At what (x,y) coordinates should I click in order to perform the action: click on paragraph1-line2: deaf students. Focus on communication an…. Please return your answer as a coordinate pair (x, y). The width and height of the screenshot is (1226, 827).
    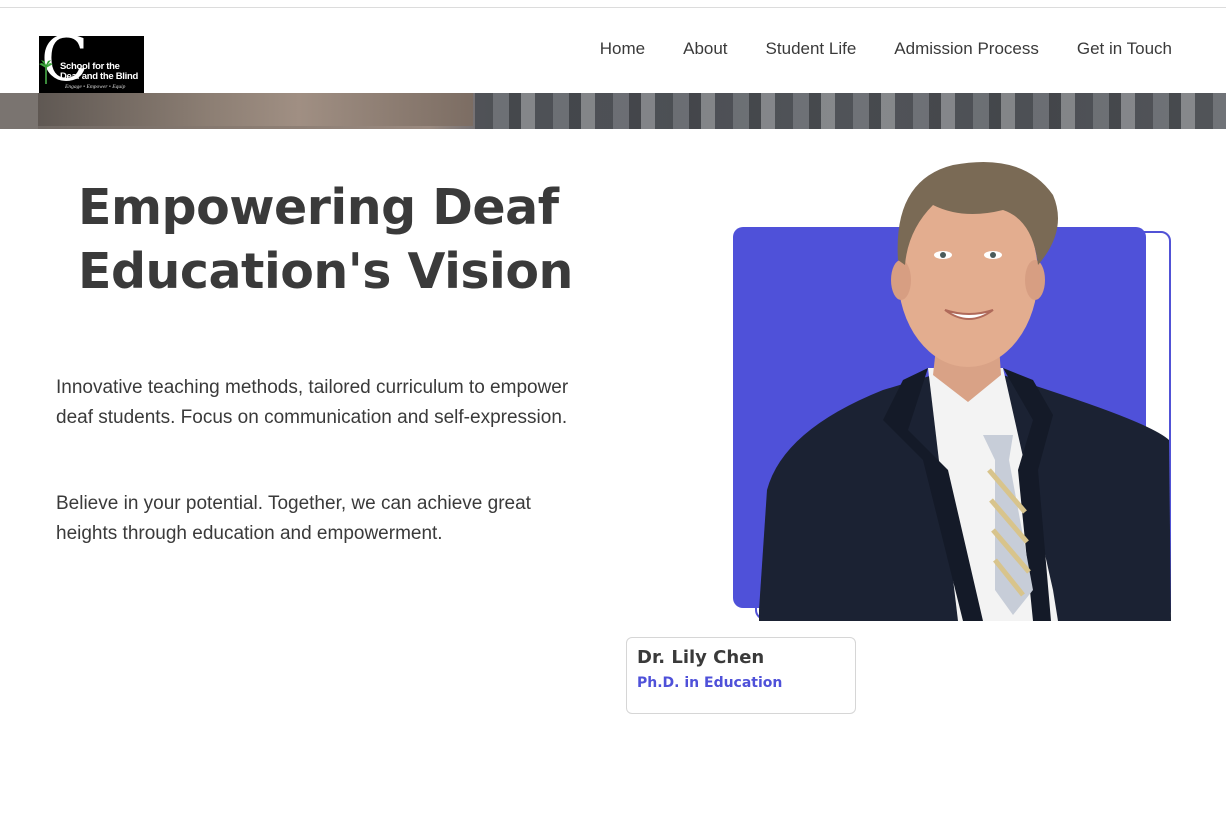
    Looking at the image, I should click on (312, 417).